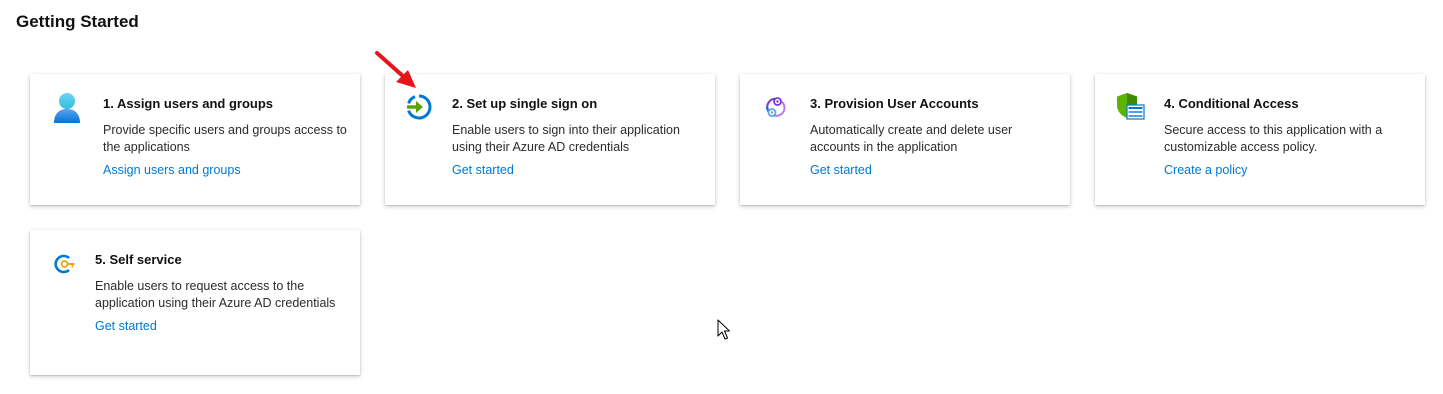 This screenshot has height=394, width=1443. What do you see at coordinates (841, 170) in the screenshot?
I see `provision-get-started-link: Get started` at bounding box center [841, 170].